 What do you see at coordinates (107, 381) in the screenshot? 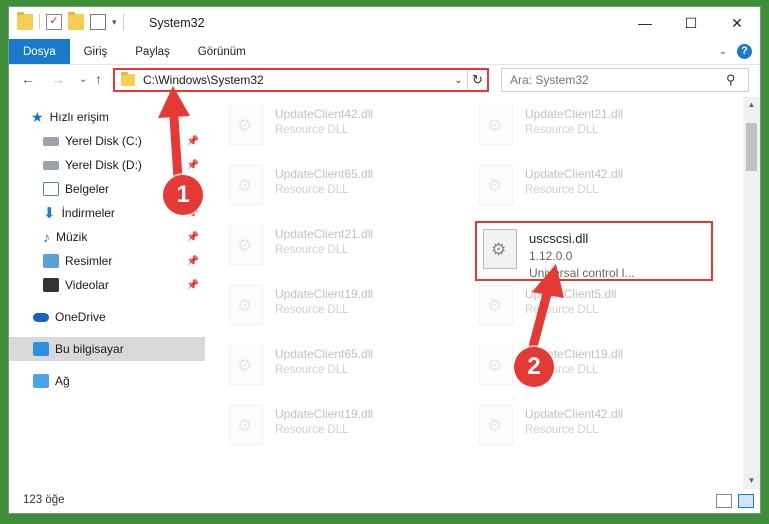
I see `sidebar-item-network: Ağ` at bounding box center [107, 381].